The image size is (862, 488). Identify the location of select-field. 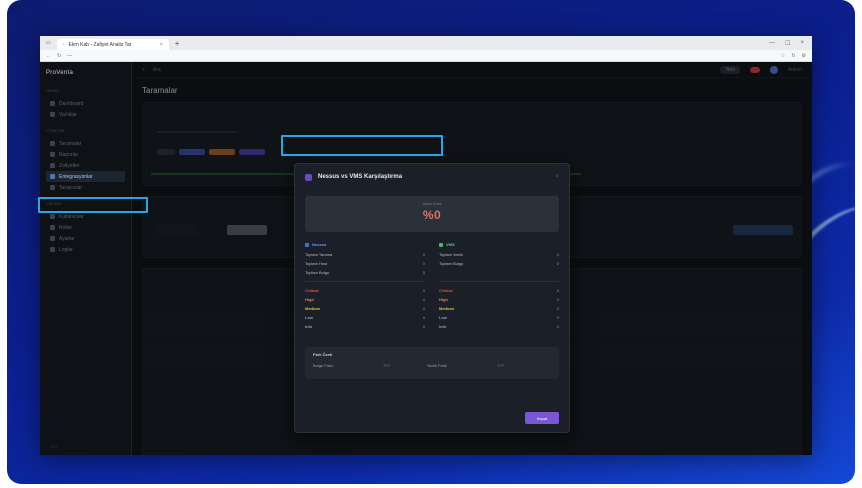
(177, 230).